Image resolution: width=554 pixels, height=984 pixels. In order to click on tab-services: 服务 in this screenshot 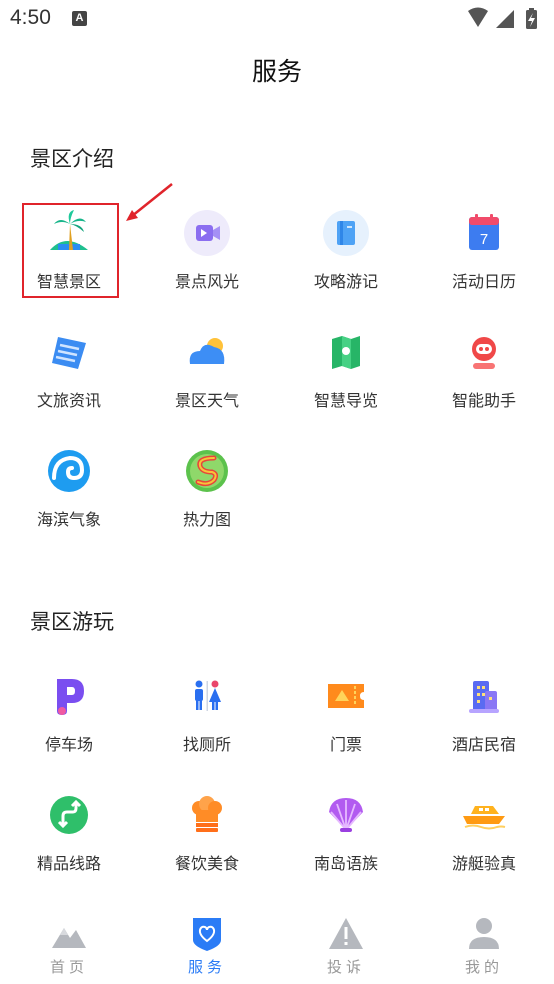, I will do `click(207, 944)`.